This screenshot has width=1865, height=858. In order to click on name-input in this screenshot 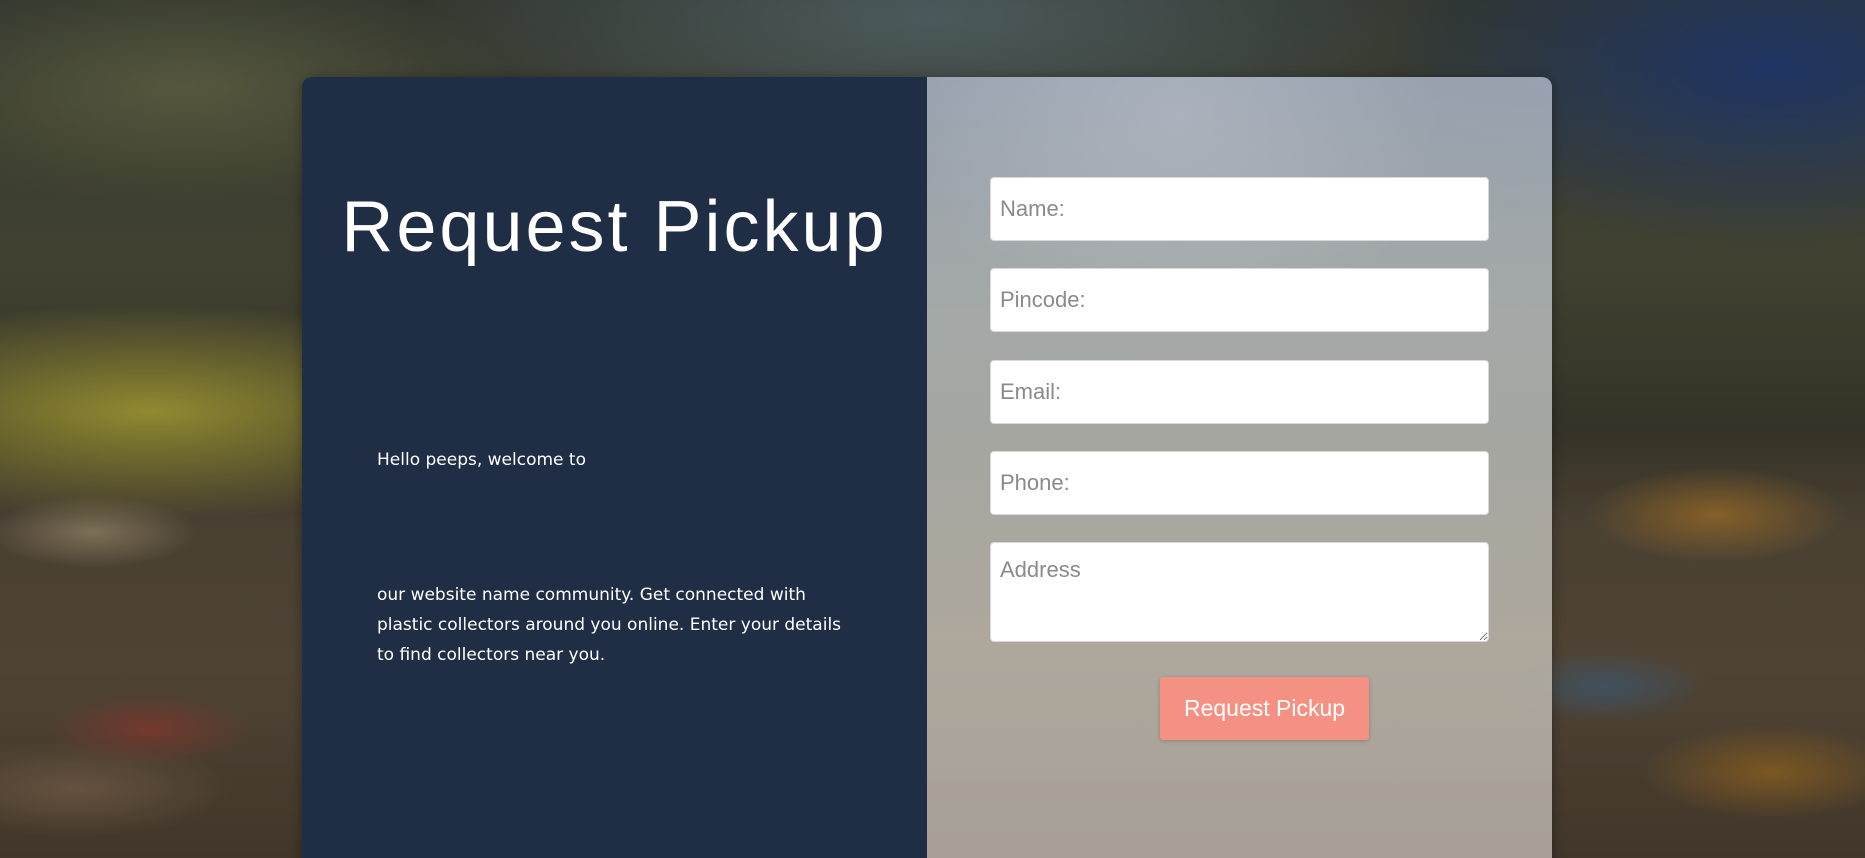, I will do `click(1239, 209)`.